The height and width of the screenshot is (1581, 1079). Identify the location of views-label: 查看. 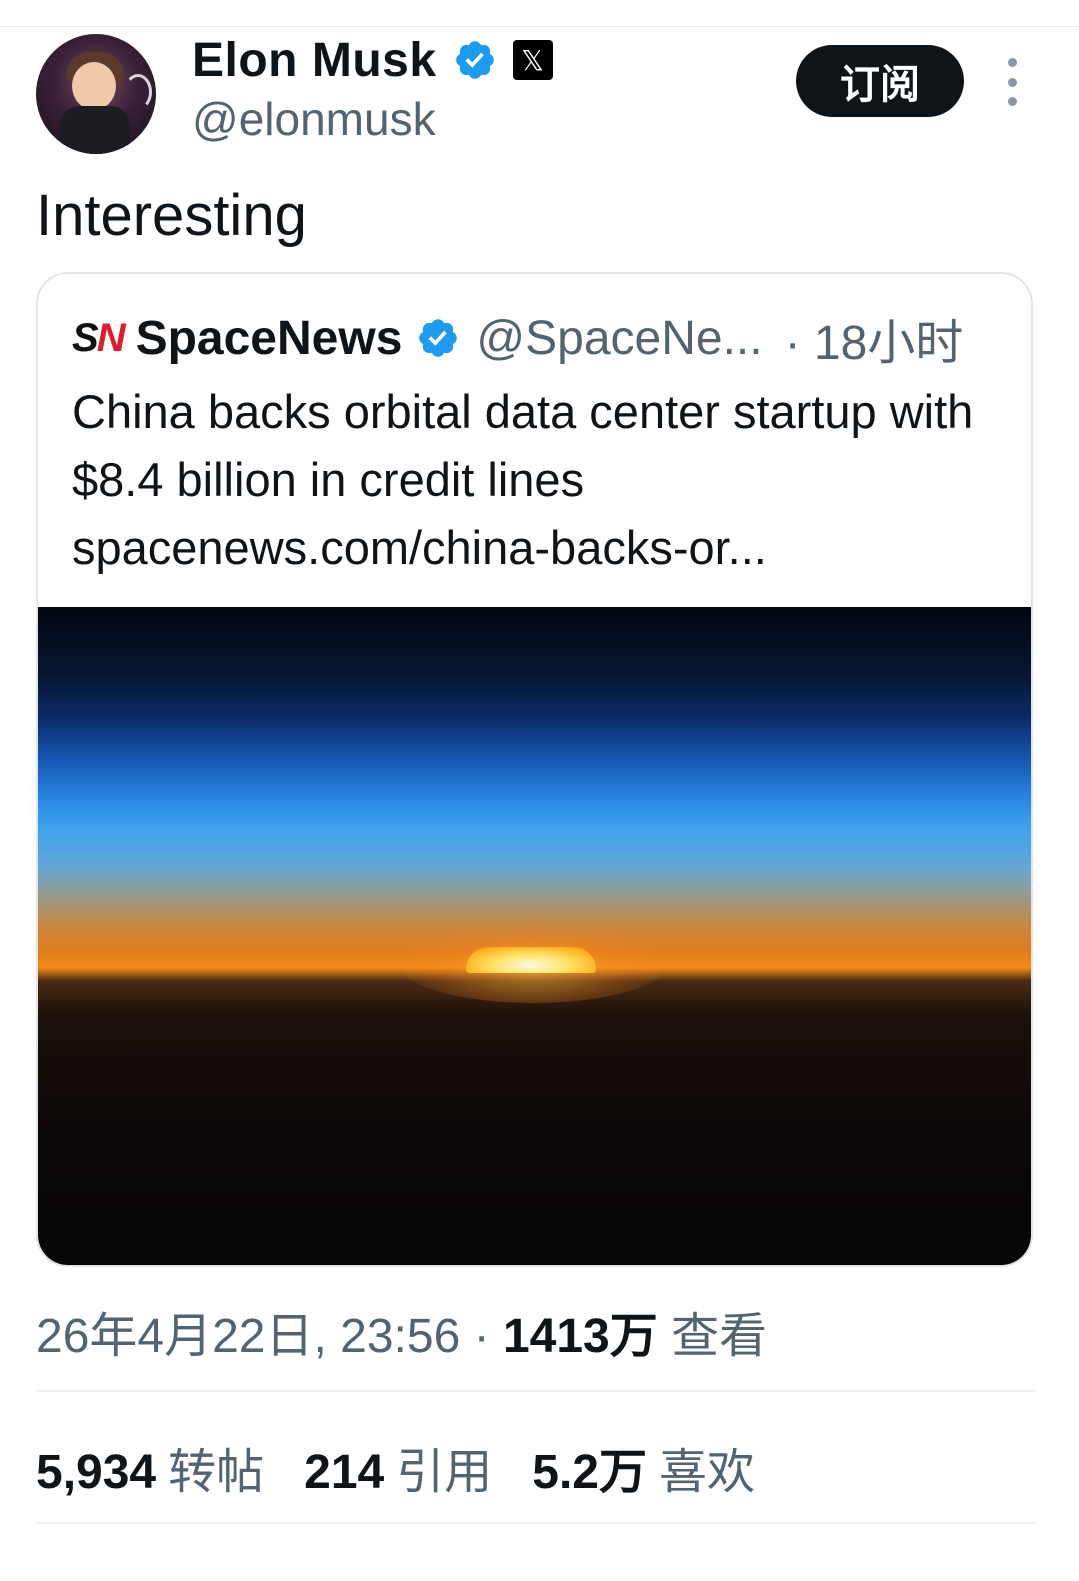
(712, 1336).